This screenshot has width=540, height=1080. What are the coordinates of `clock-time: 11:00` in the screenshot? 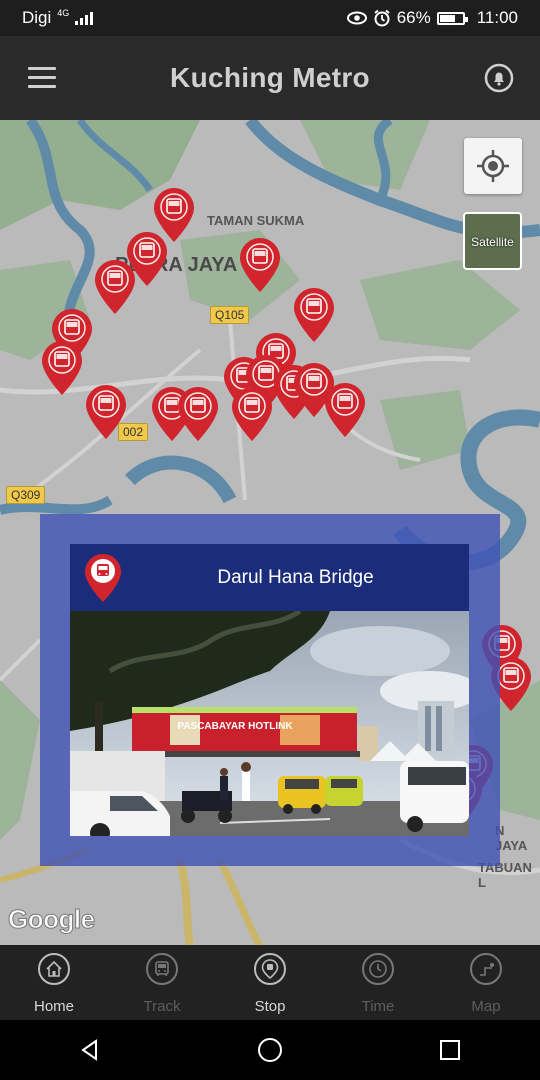 It's located at (497, 17).